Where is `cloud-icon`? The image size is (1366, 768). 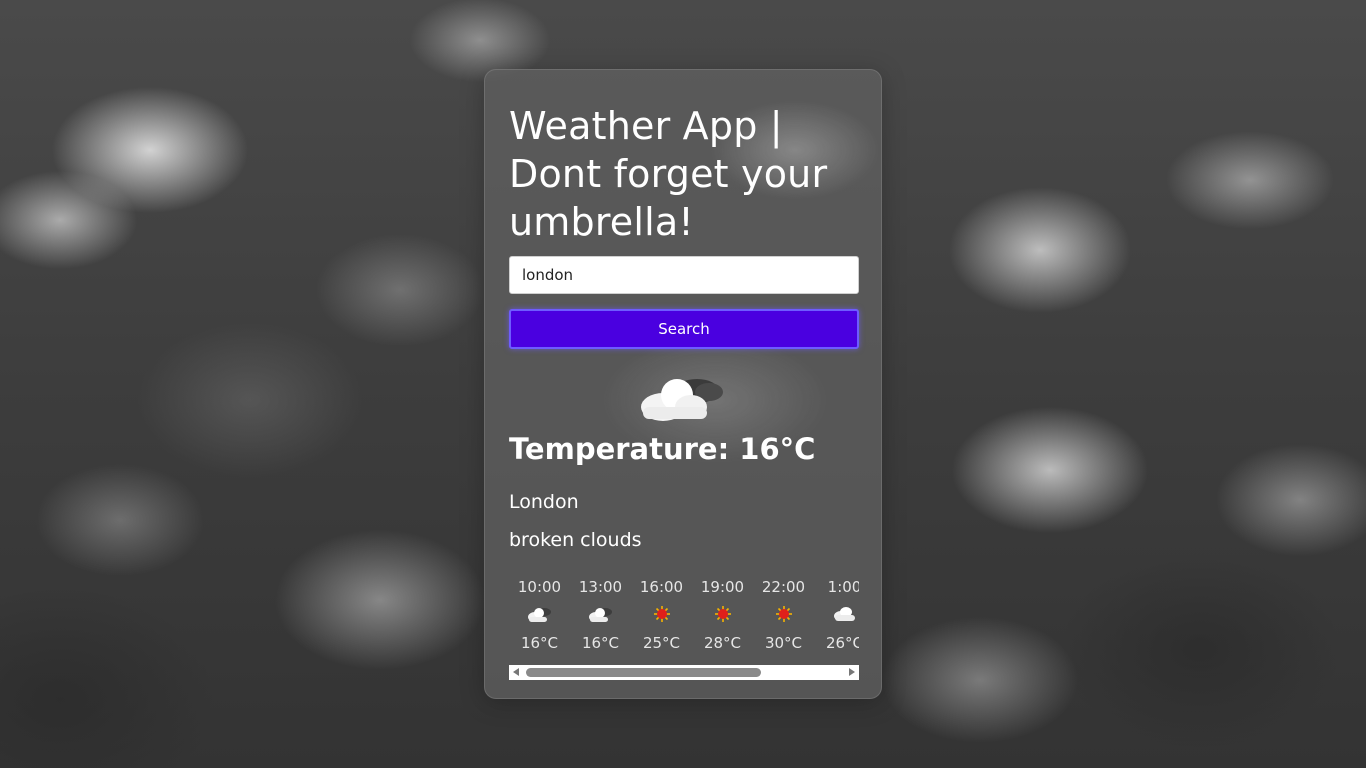
cloud-icon is located at coordinates (845, 614).